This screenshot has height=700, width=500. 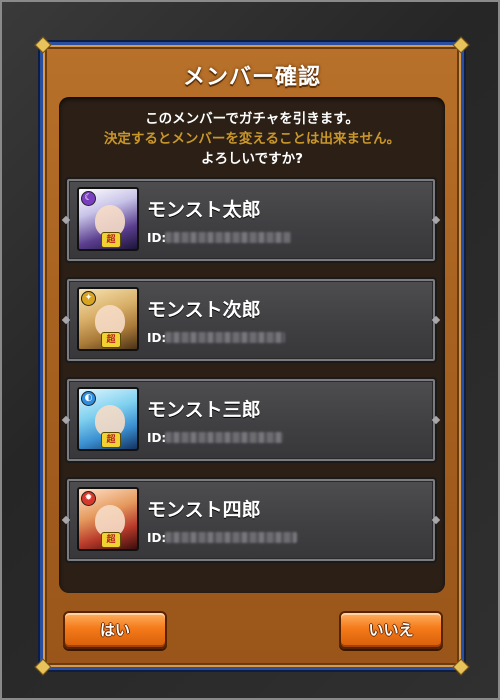 I want to click on question-message: よろしいですか?, so click(x=252, y=159).